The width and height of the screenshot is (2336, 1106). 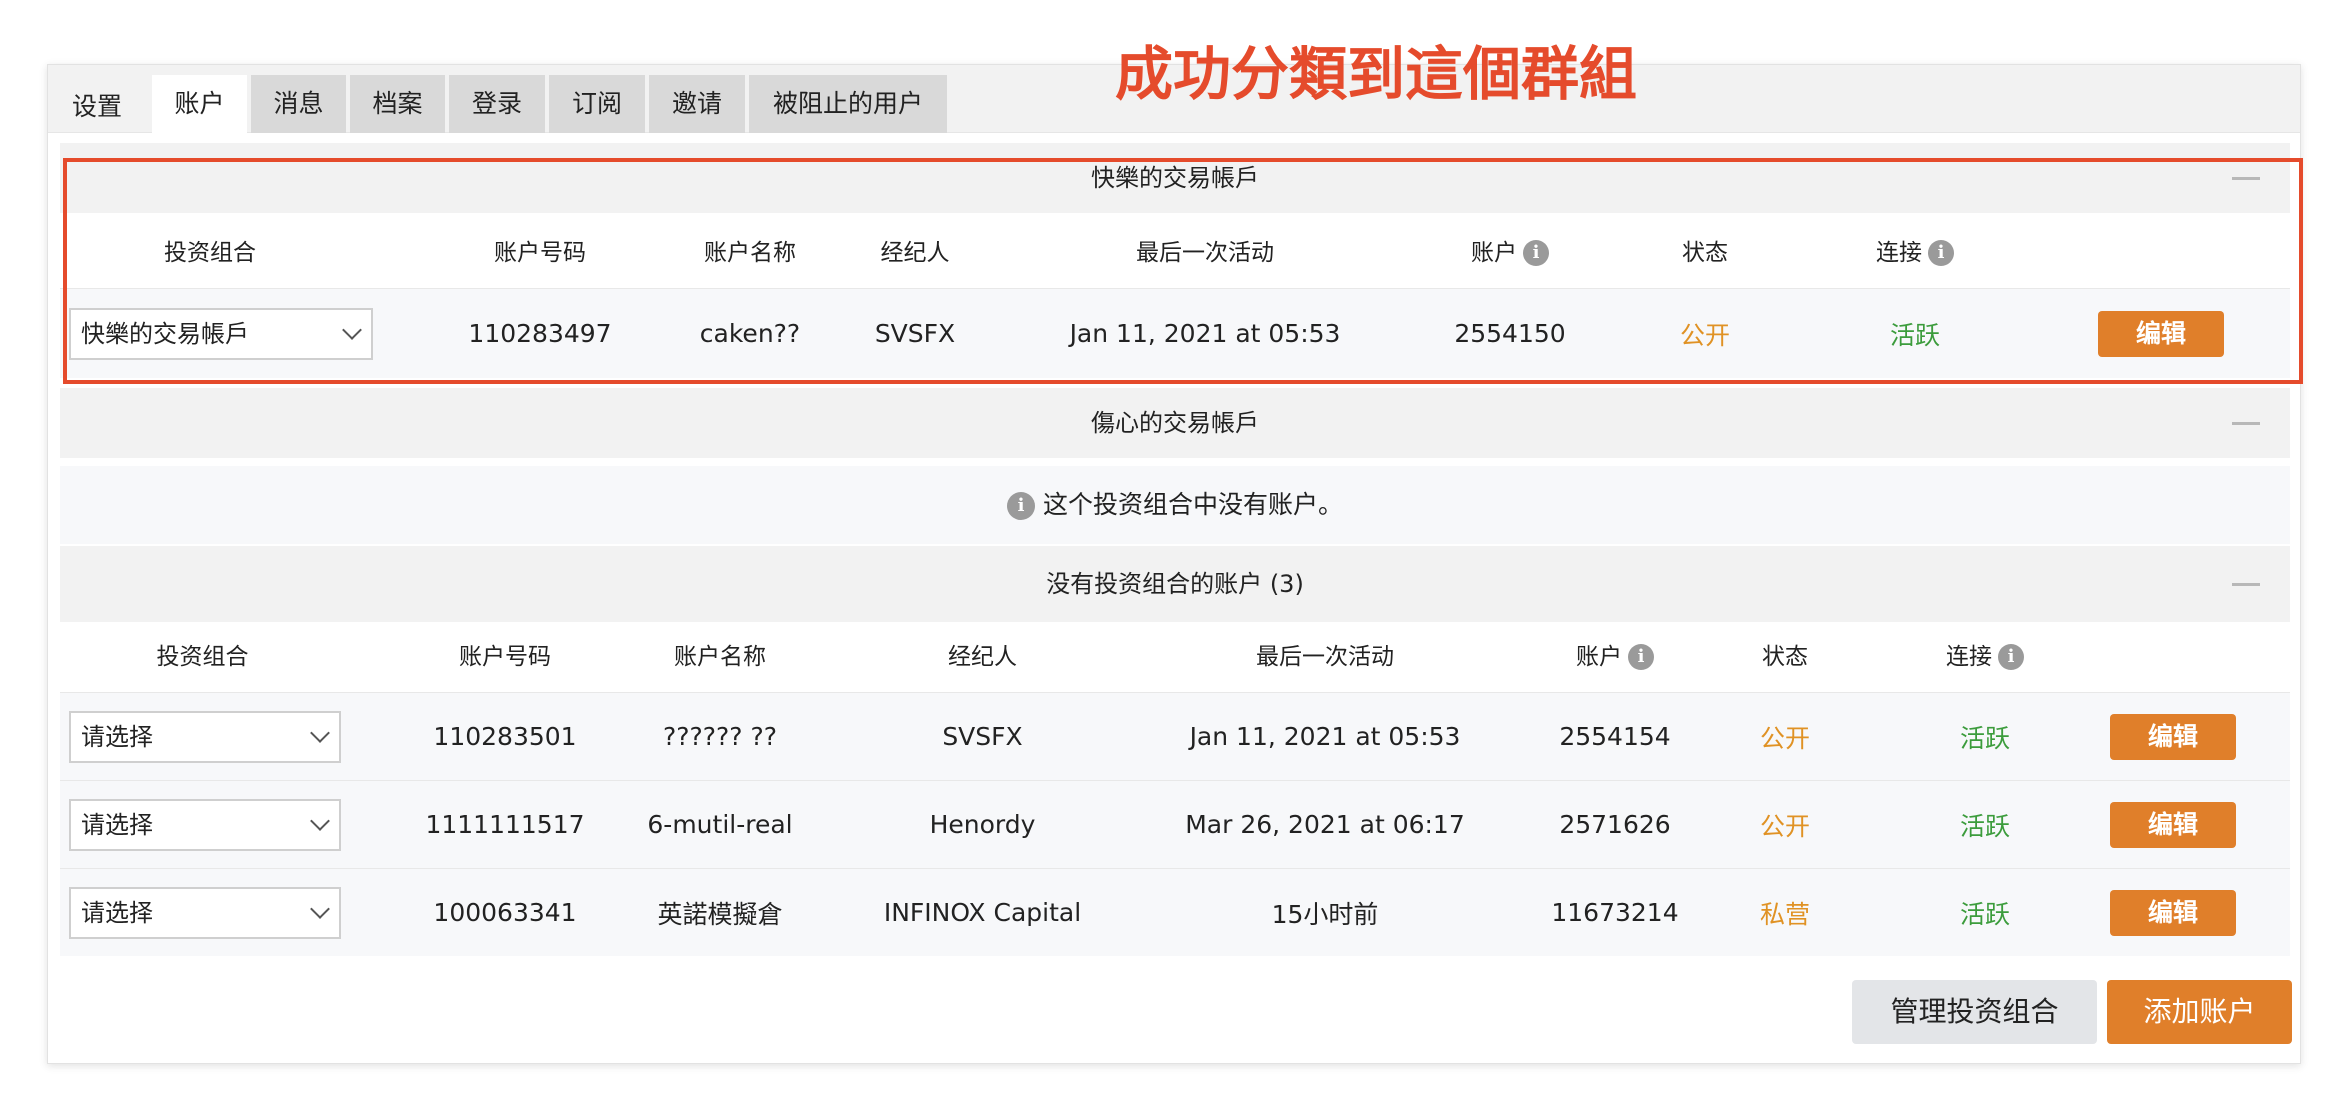 I want to click on settings-label: 设置, so click(x=97, y=106).